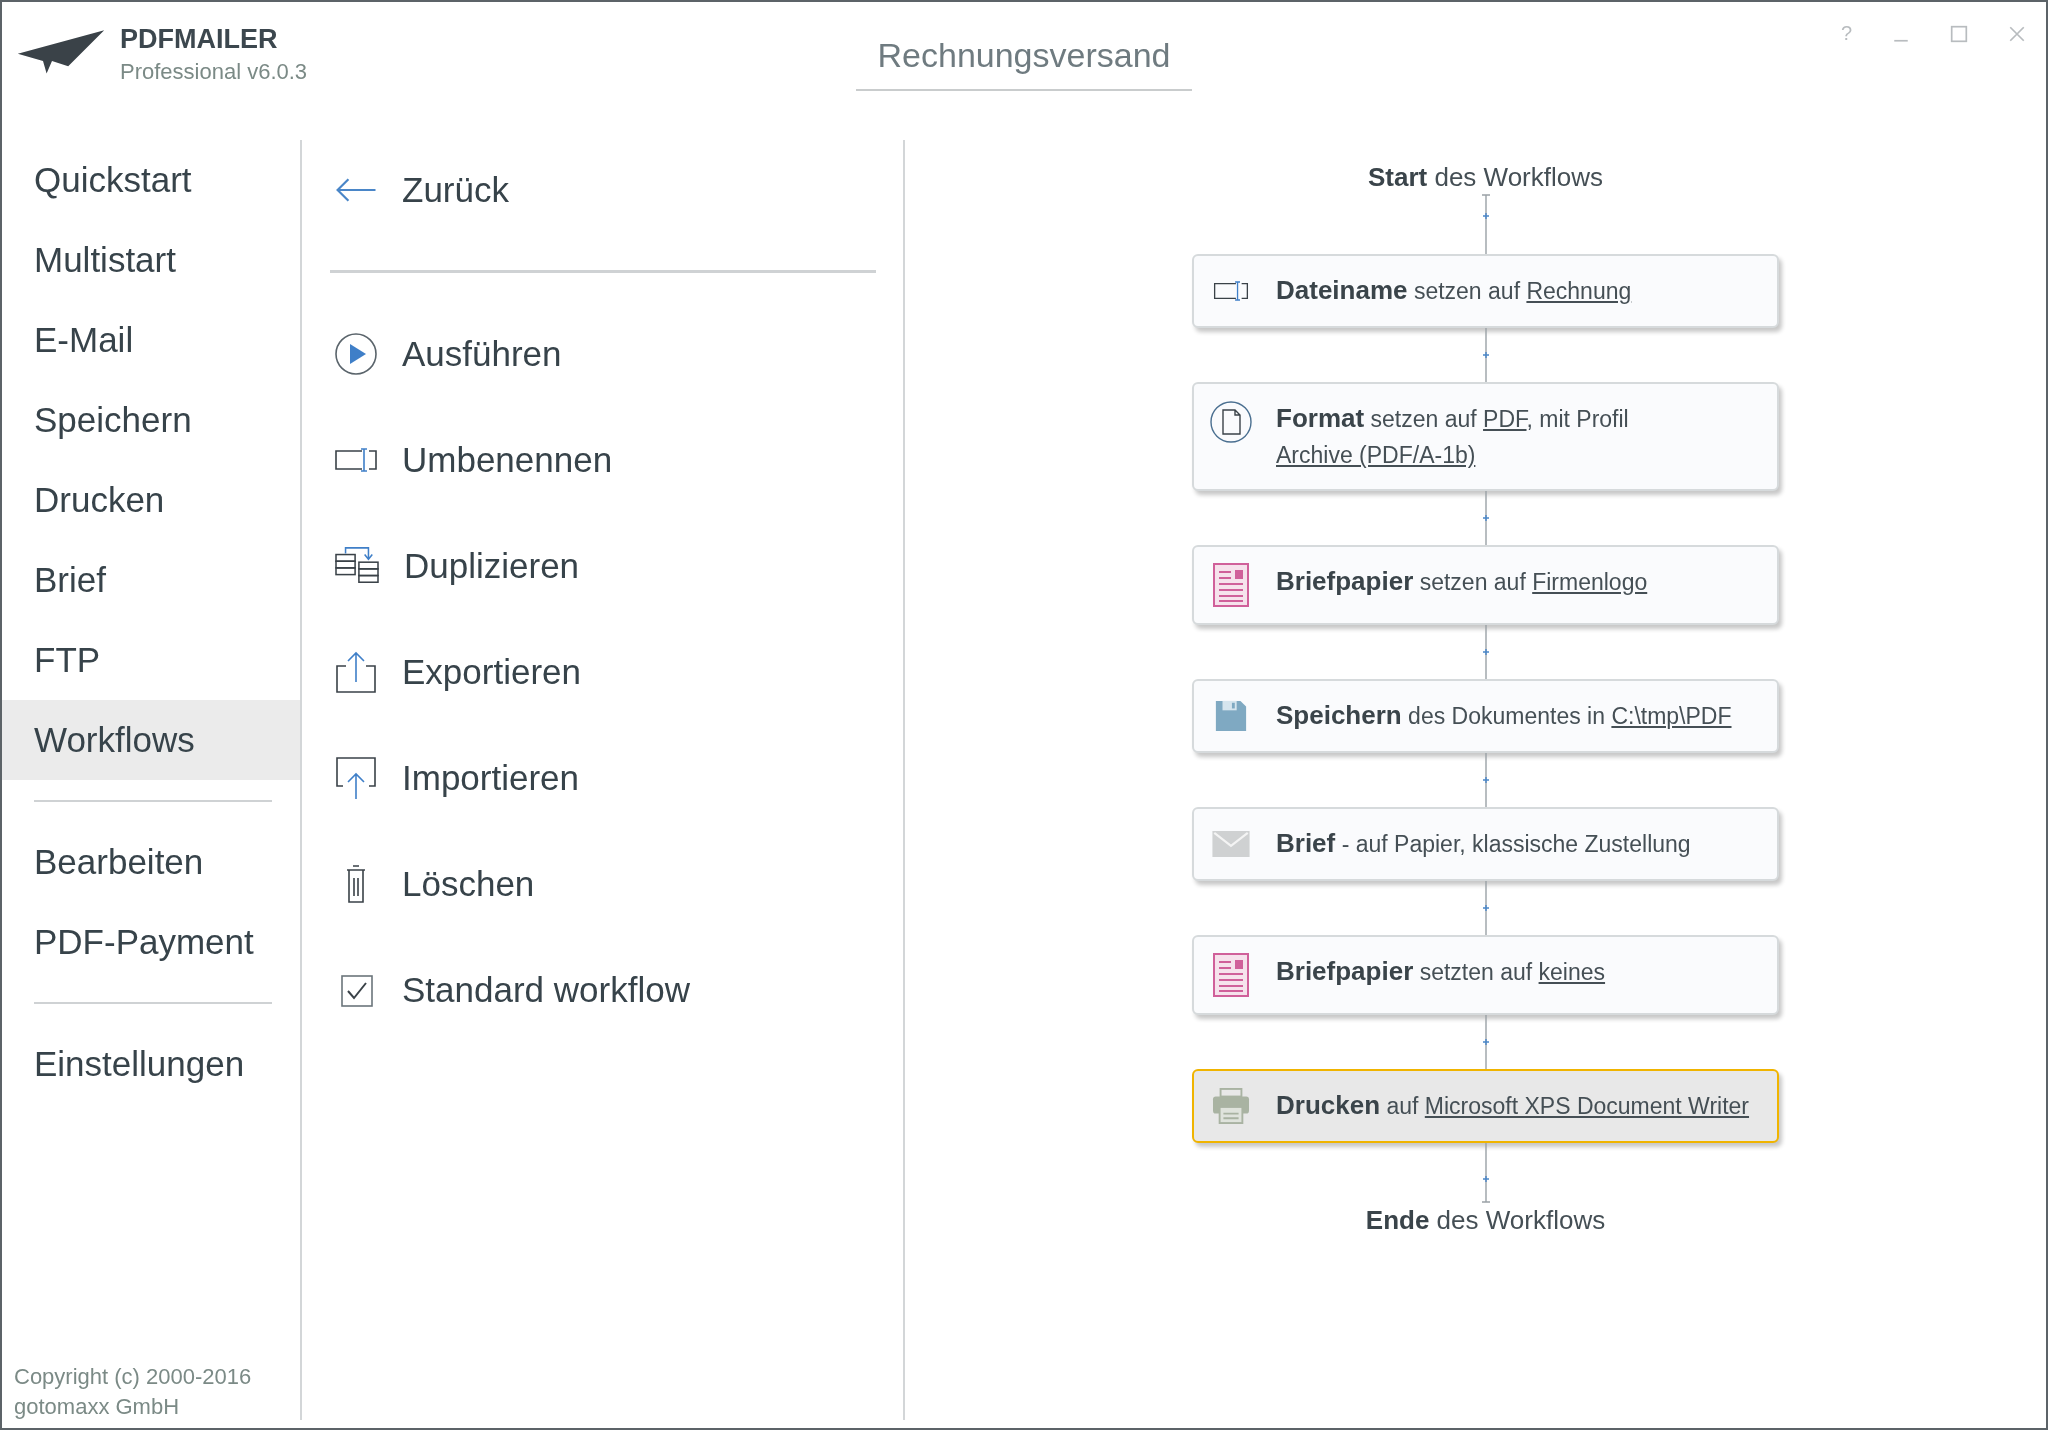  I want to click on action-item: Exportieren, so click(603, 672).